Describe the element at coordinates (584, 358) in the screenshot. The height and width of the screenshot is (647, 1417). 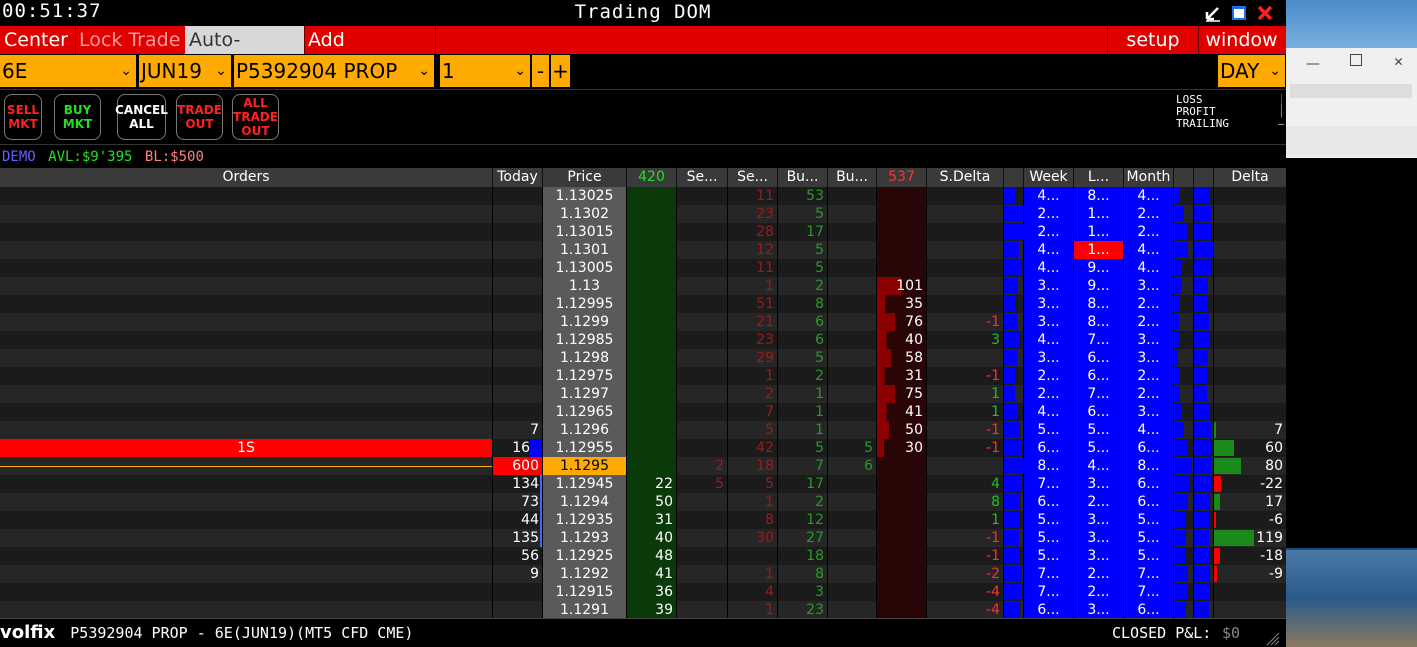
I see `price-level: 1.1298` at that location.